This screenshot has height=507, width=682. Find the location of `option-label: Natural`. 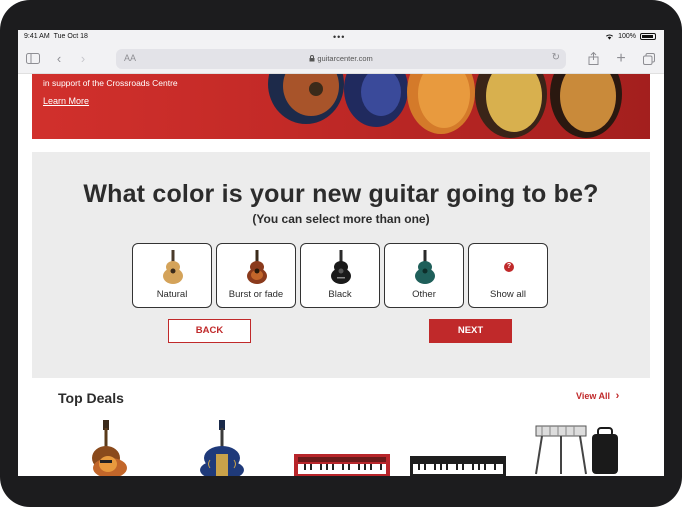

option-label: Natural is located at coordinates (172, 294).